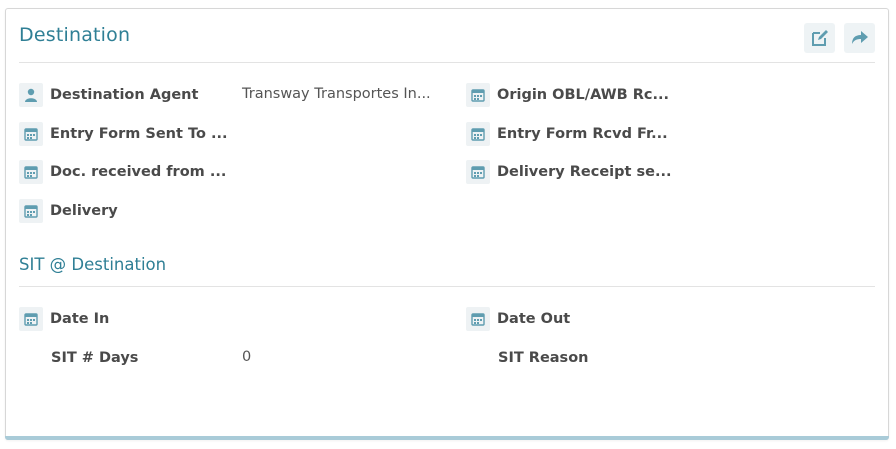  I want to click on edit-icon, so click(819, 38).